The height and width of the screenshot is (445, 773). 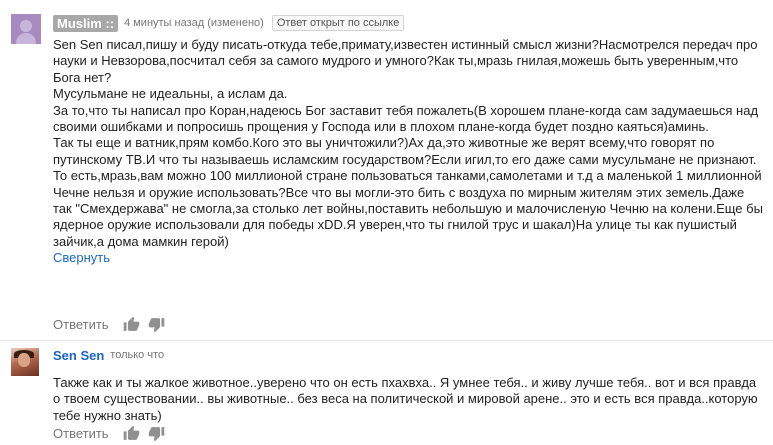 What do you see at coordinates (86, 23) in the screenshot?
I see `author-name: Muslim ::` at bounding box center [86, 23].